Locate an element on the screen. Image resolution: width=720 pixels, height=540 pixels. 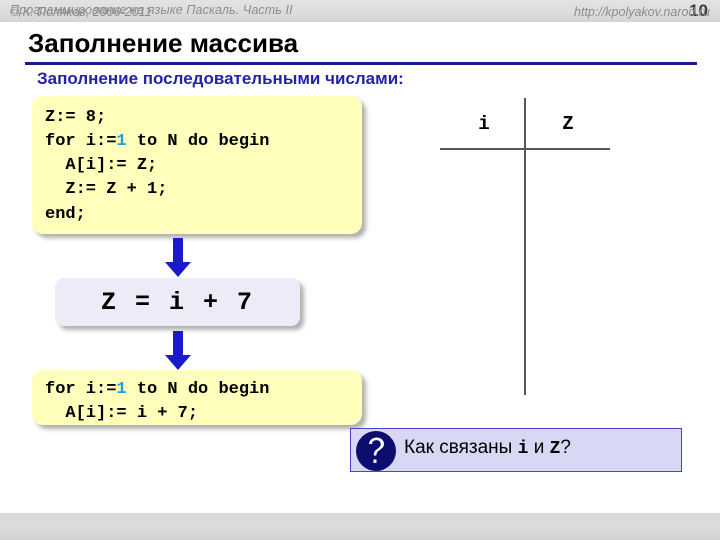
formula-highlight-box: Z = i + 7 is located at coordinates (177, 302).